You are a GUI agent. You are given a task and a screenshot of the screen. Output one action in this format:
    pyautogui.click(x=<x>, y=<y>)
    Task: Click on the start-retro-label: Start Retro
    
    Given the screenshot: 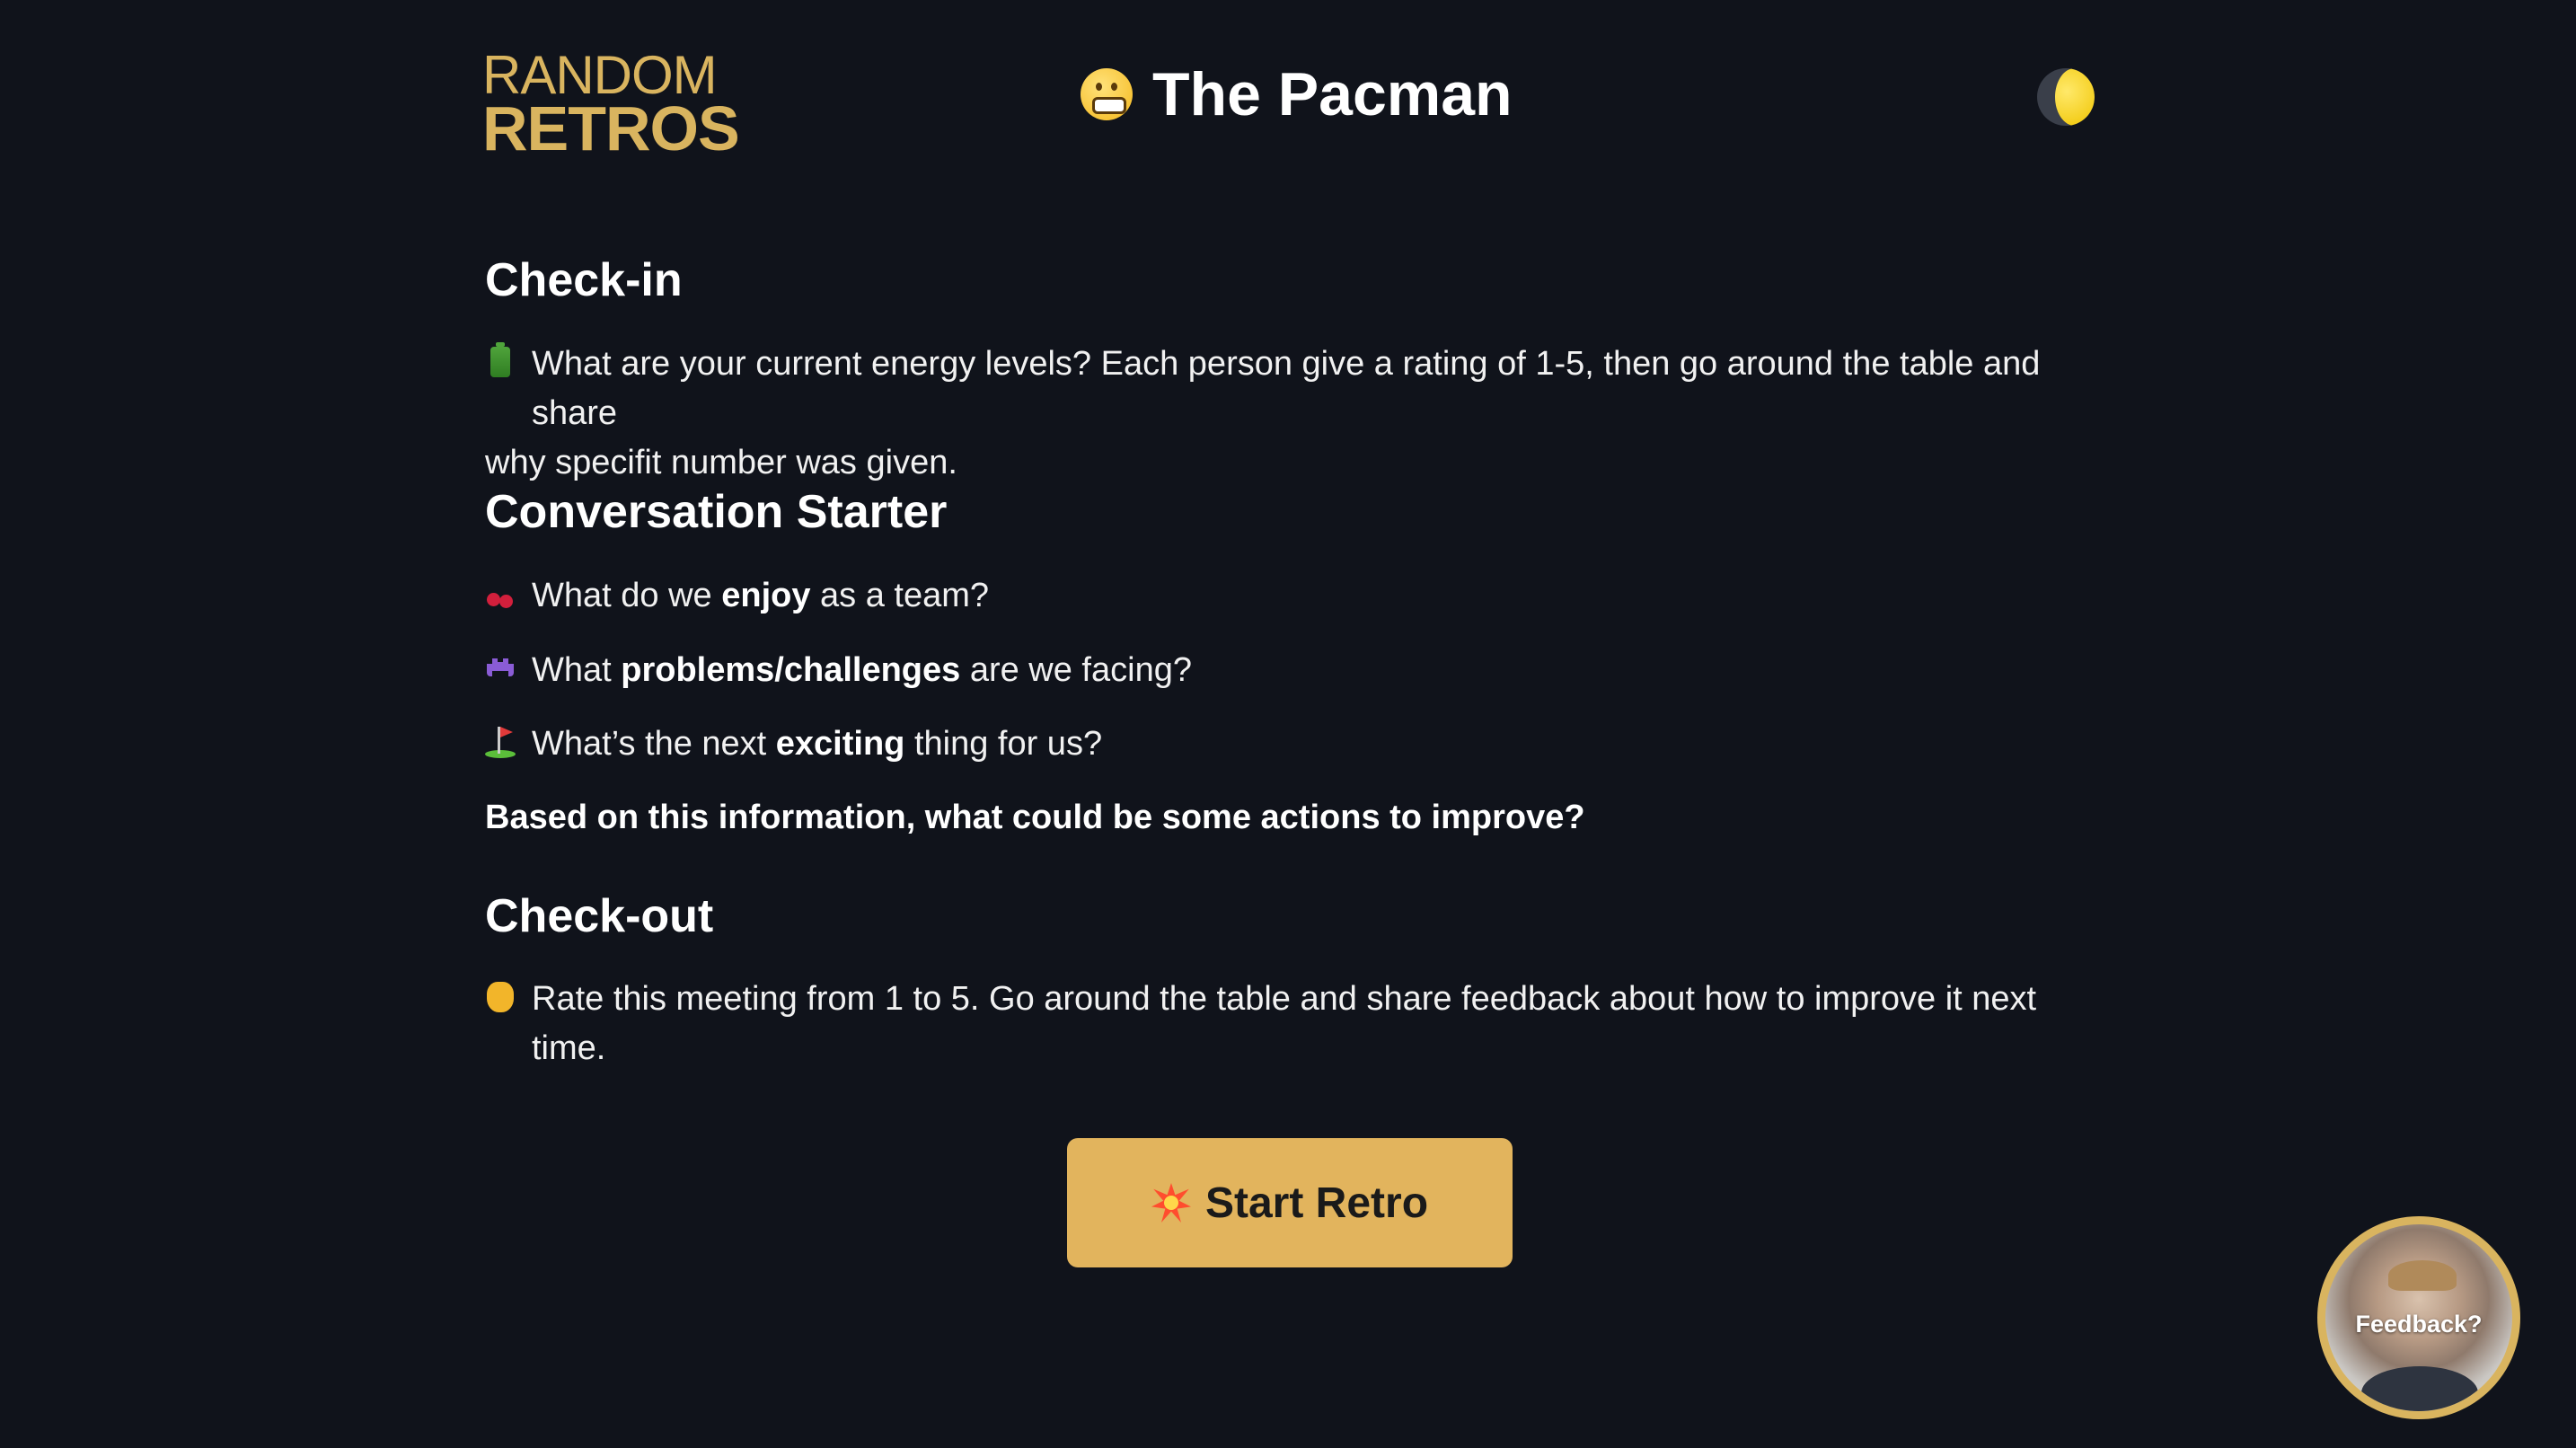 What is the action you would take?
    pyautogui.click(x=1316, y=1203)
    